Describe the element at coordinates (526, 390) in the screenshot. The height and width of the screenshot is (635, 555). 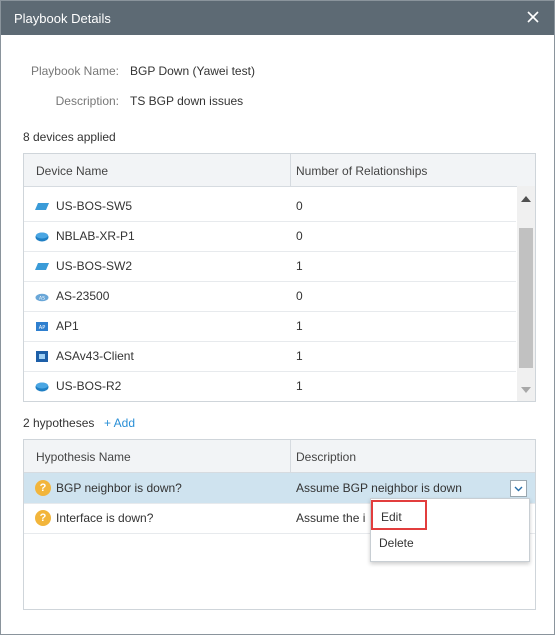
I see `scroll-down-icon` at that location.